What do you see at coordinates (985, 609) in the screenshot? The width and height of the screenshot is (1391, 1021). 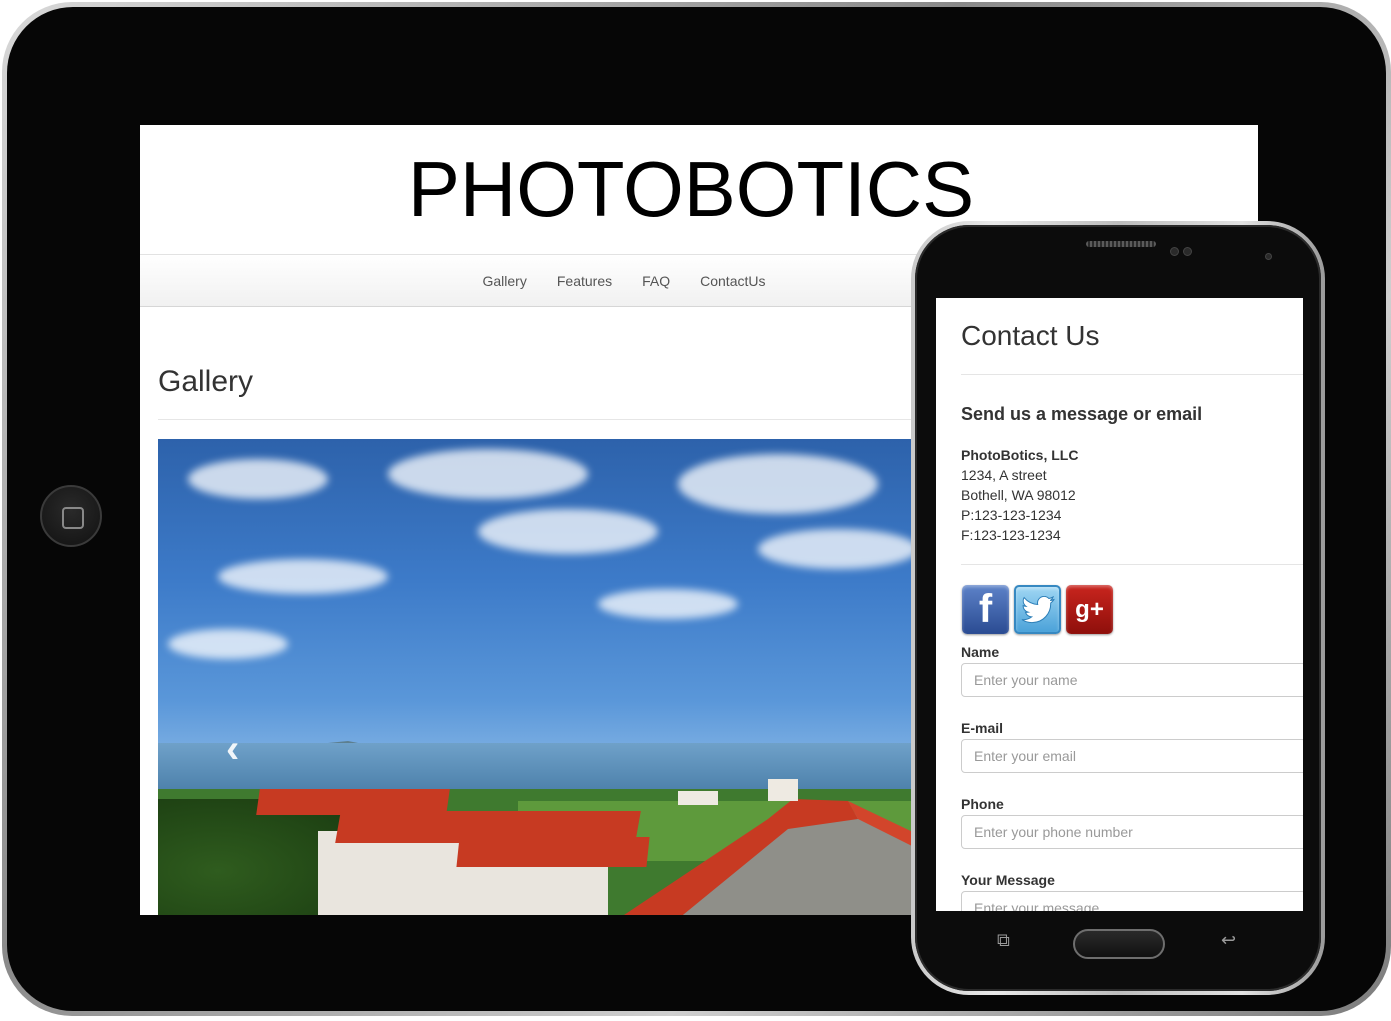 I see `facebook-icon: f` at bounding box center [985, 609].